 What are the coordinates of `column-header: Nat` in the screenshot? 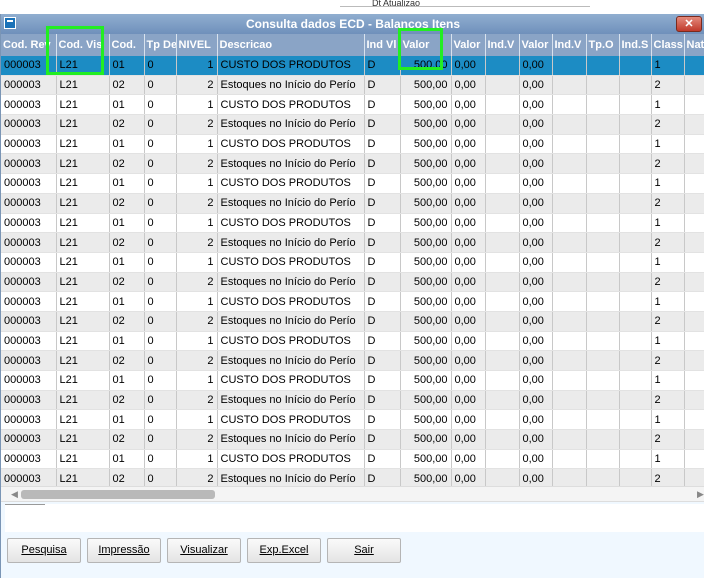 It's located at (694, 45).